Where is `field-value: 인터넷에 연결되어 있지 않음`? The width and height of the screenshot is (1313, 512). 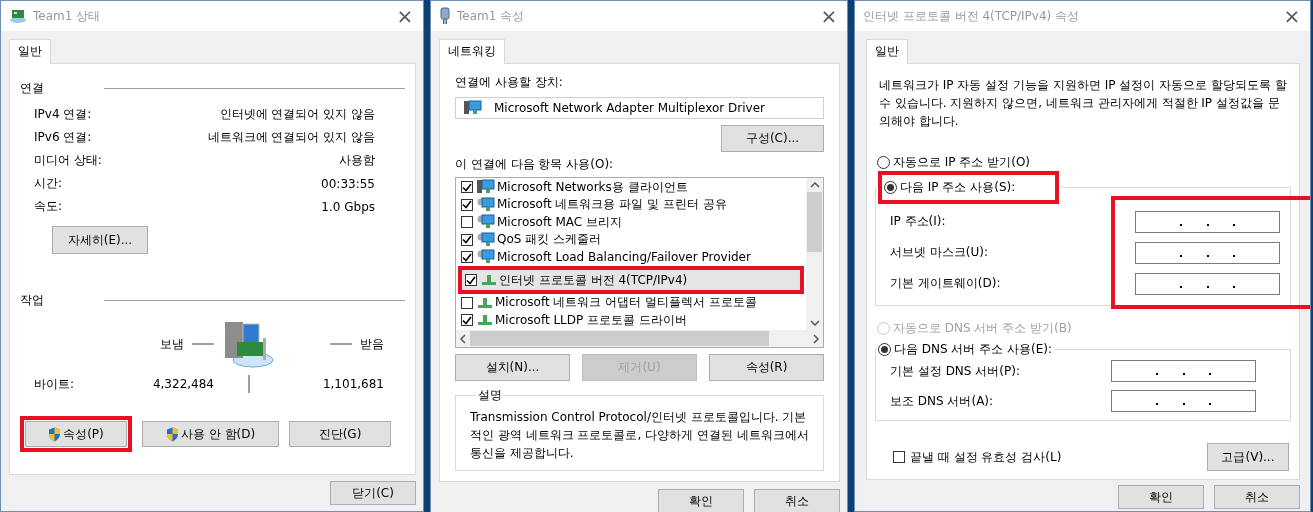 field-value: 인터넷에 연결되어 있지 않음 is located at coordinates (297, 114).